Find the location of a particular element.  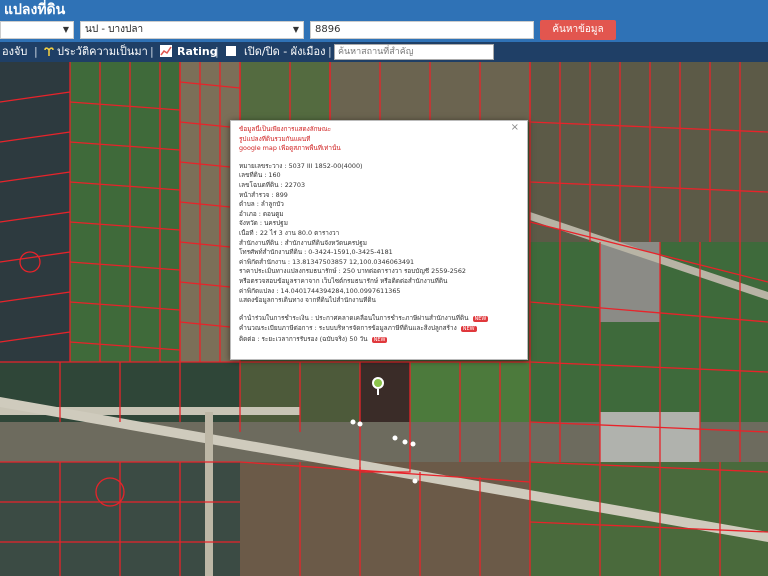

popup-field: เลขโฉนดที่ดิน : 22703 is located at coordinates (272, 184).